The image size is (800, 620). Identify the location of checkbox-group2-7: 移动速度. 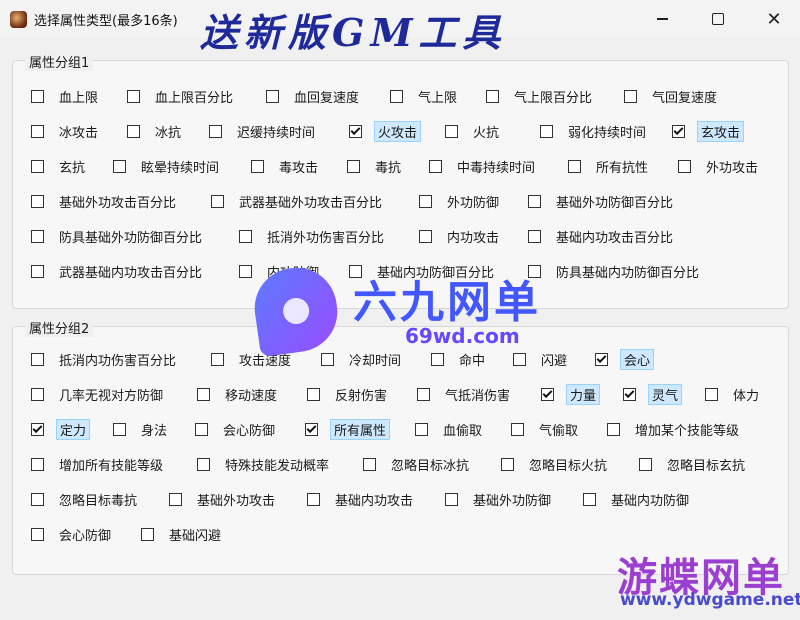
(238, 394).